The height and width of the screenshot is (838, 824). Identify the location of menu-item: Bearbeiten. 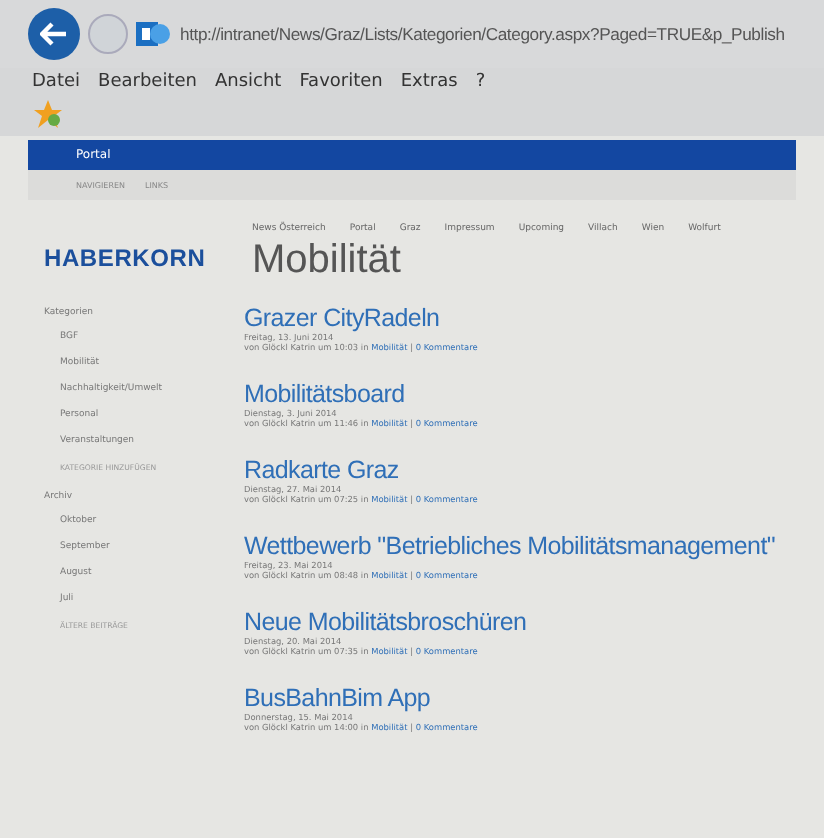
(147, 82).